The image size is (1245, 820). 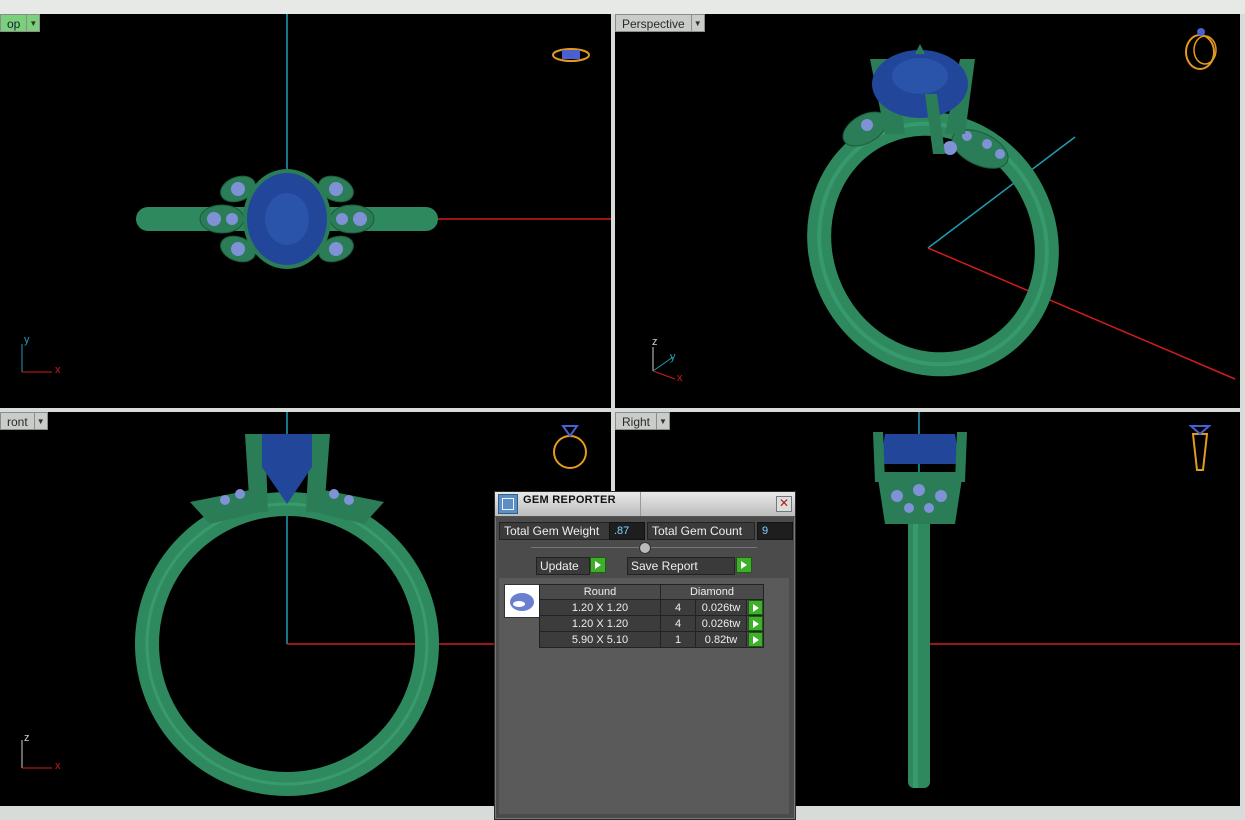 What do you see at coordinates (681, 566) in the screenshot?
I see `save-report-button-label: Save Report` at bounding box center [681, 566].